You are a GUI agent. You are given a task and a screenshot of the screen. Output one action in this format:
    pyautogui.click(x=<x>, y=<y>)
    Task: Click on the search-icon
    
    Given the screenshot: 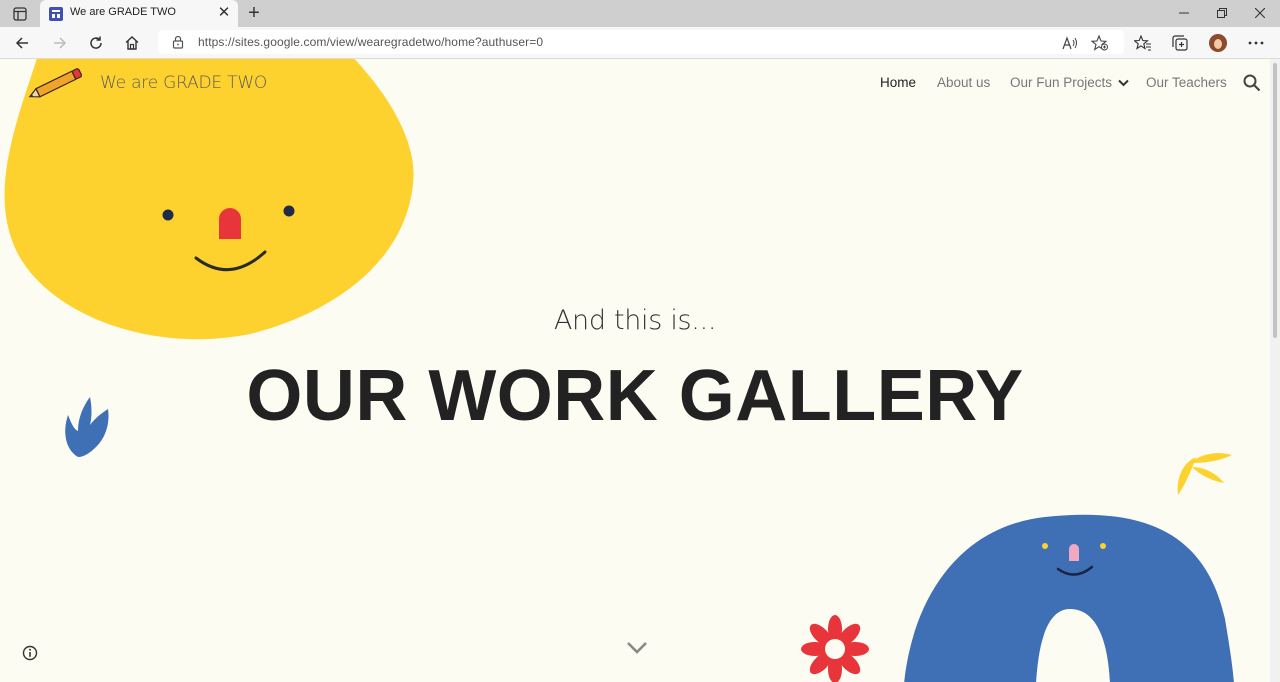 What is the action you would take?
    pyautogui.click(x=1252, y=83)
    